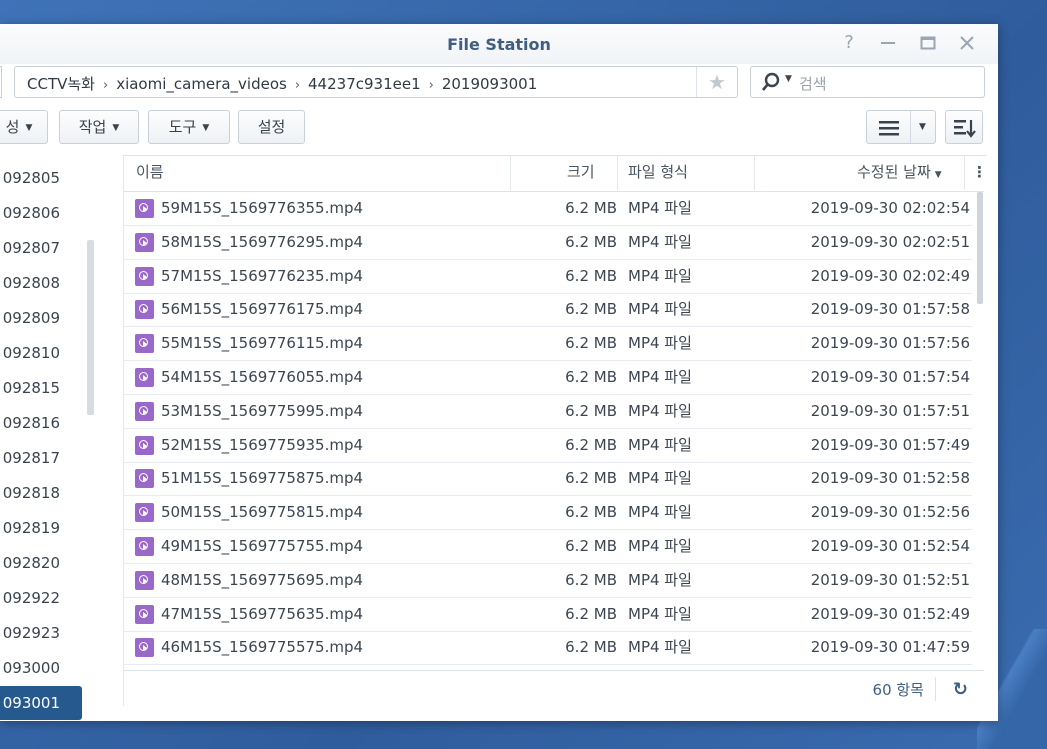 This screenshot has width=1047, height=749. Describe the element at coordinates (41, 668) in the screenshot. I see `tree-item: 093000` at that location.